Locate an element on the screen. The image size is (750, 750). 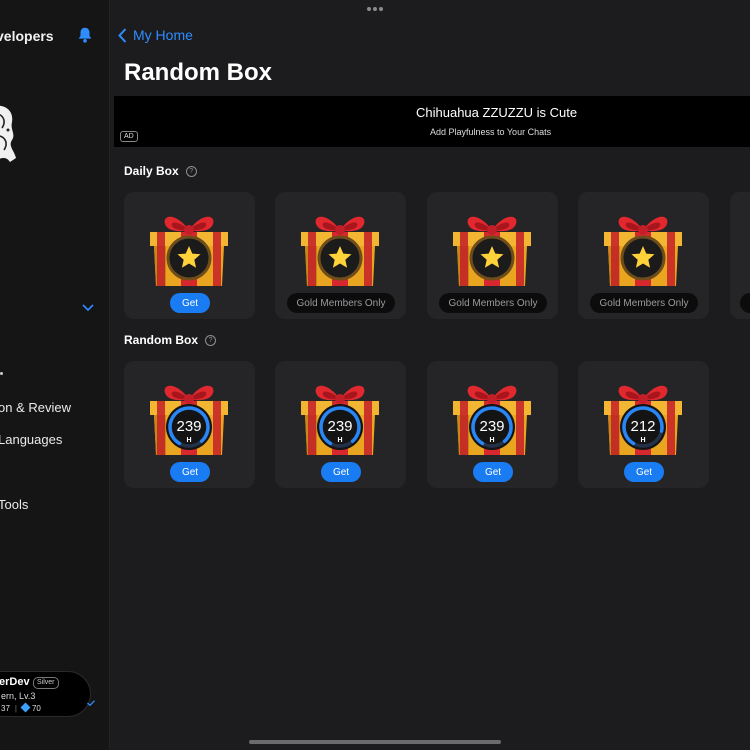
ad-badge: AD is located at coordinates (129, 136).